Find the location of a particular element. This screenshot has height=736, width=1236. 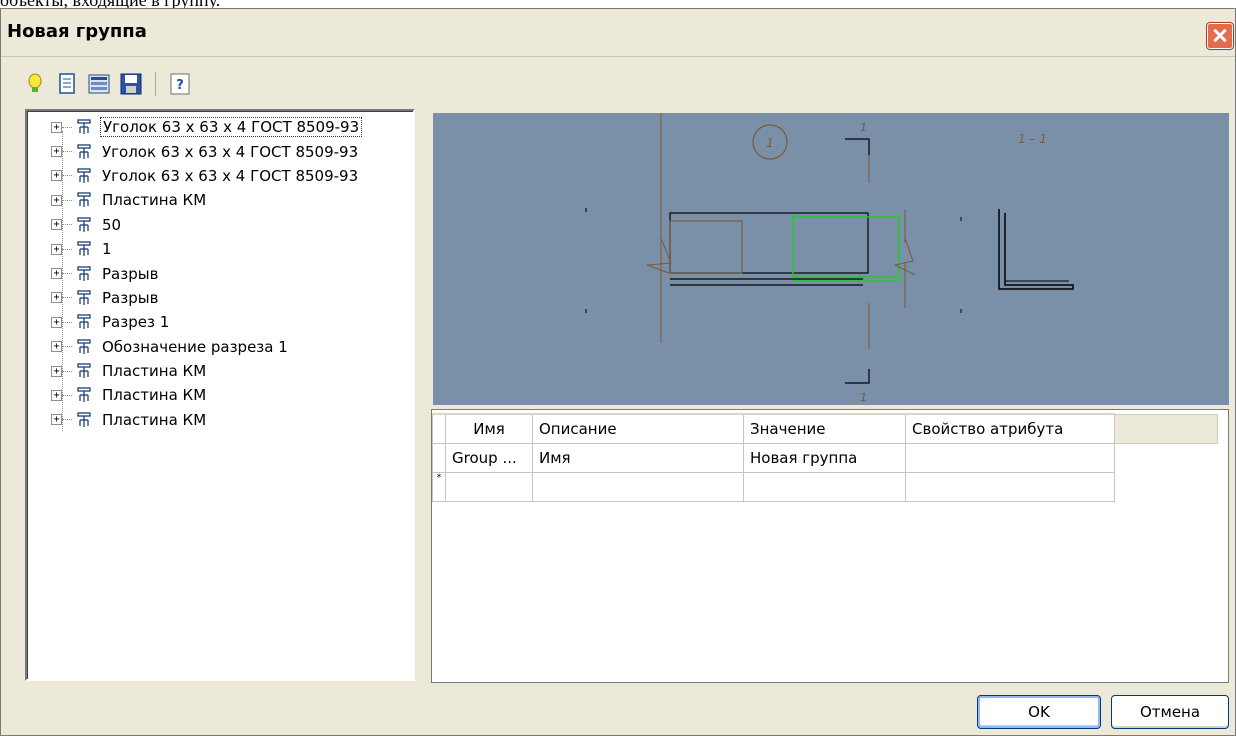

save-icon is located at coordinates (131, 84).